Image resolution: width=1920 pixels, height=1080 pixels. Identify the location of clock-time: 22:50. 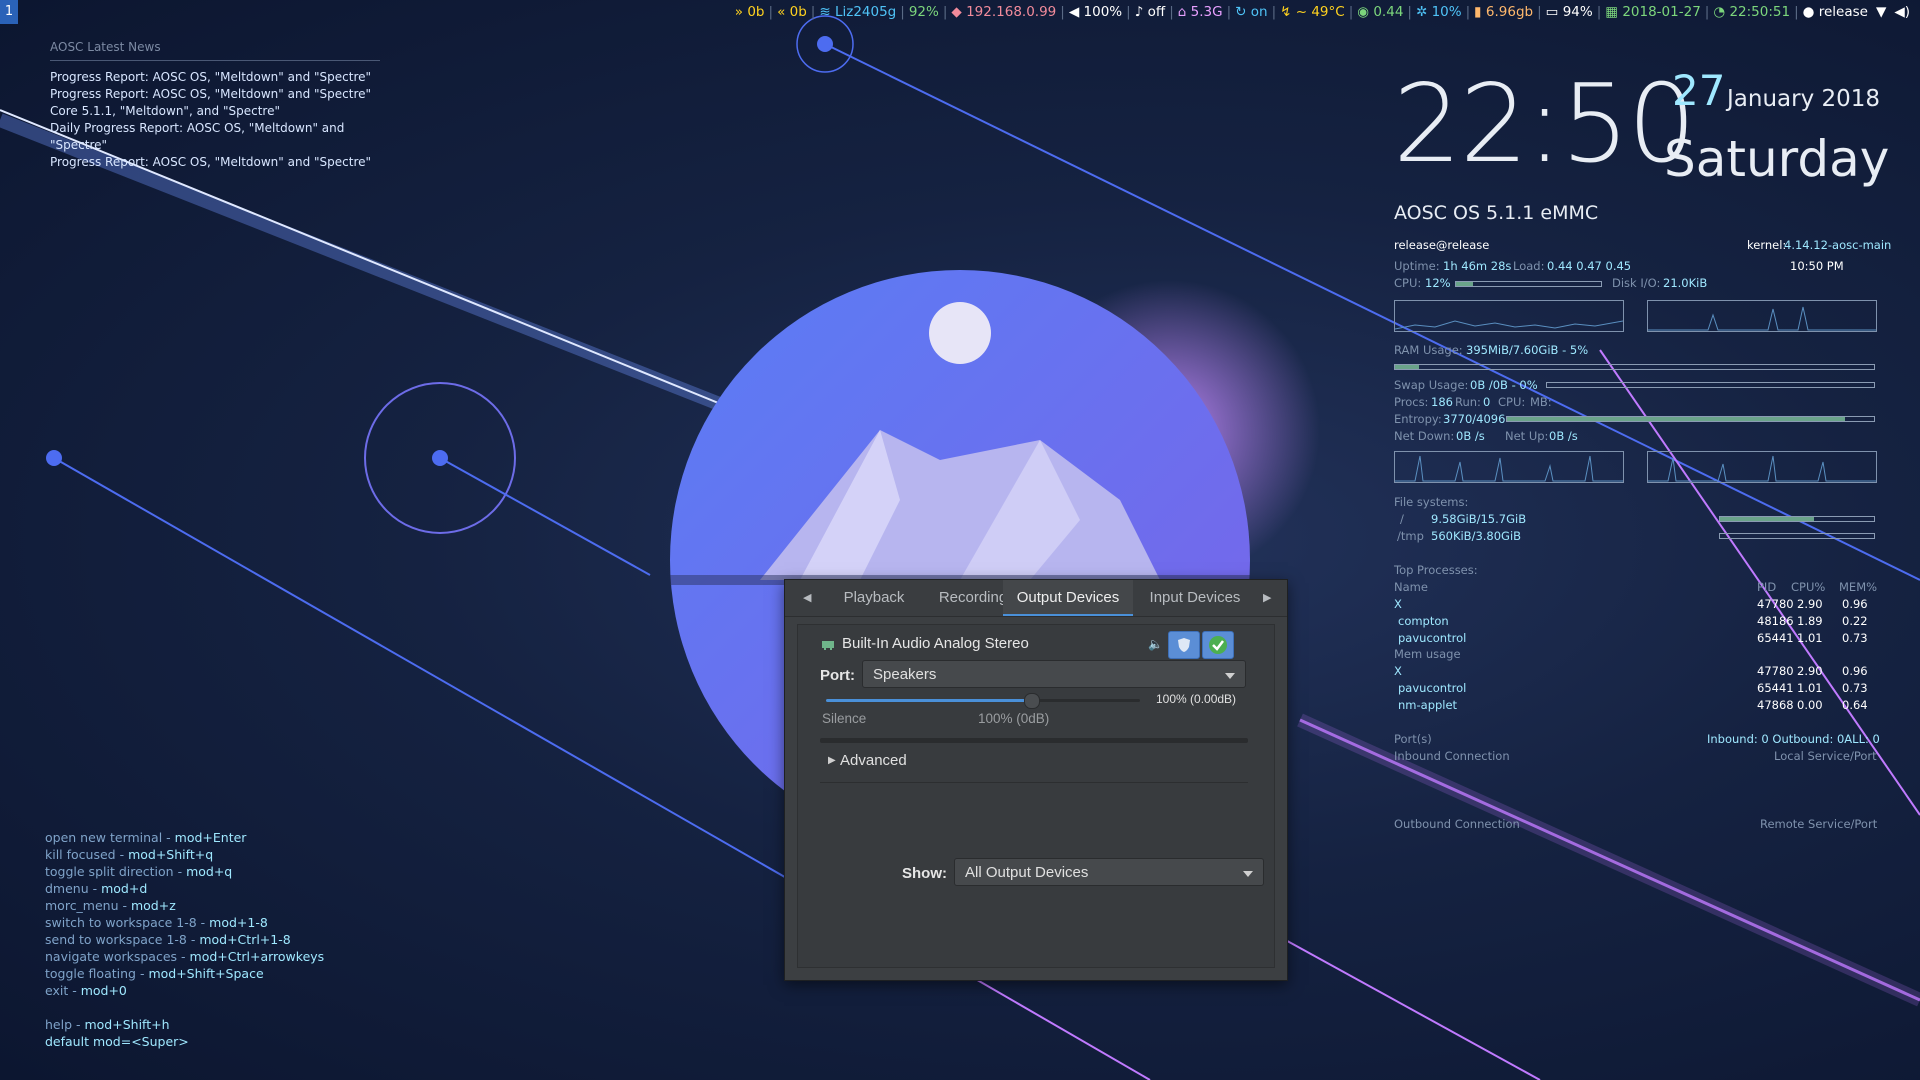
(1544, 124).